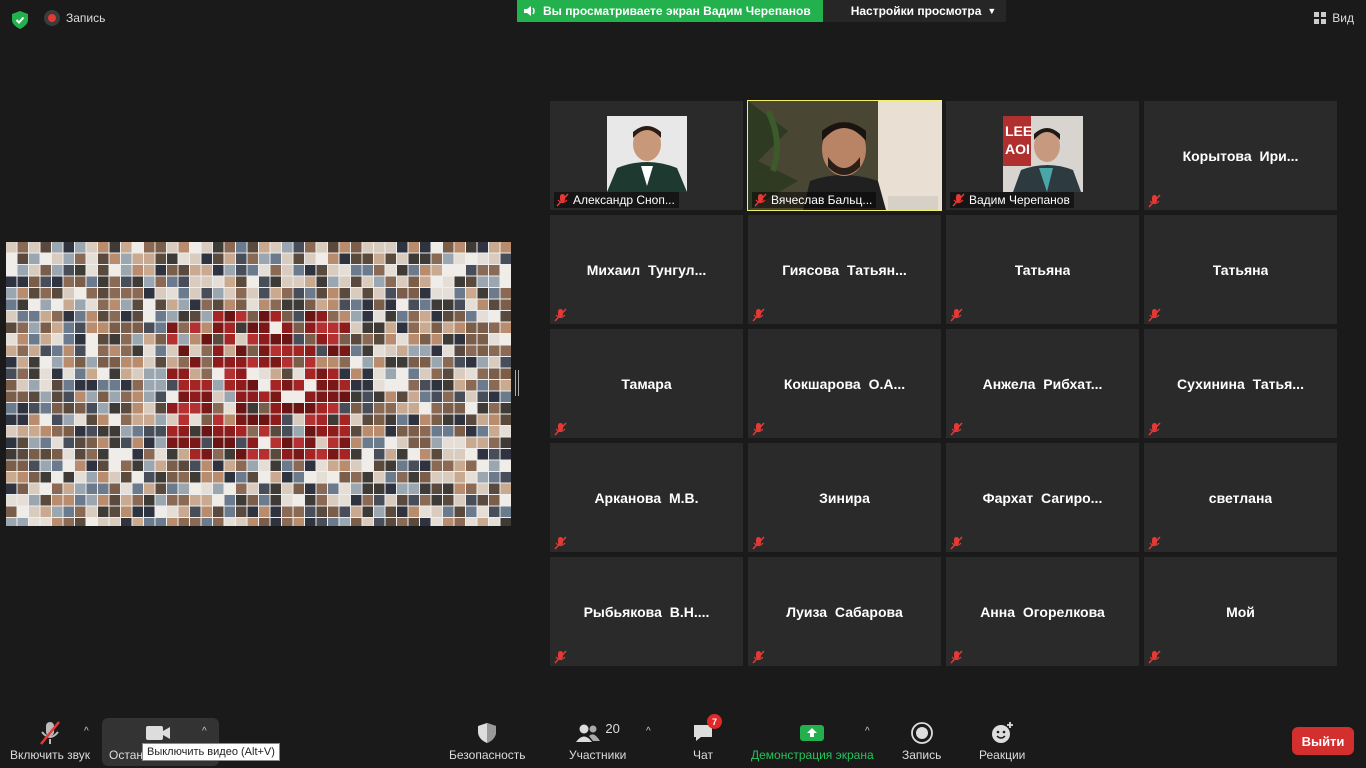 The image size is (1366, 768). I want to click on reactions-button: Реакции, so click(1002, 740).